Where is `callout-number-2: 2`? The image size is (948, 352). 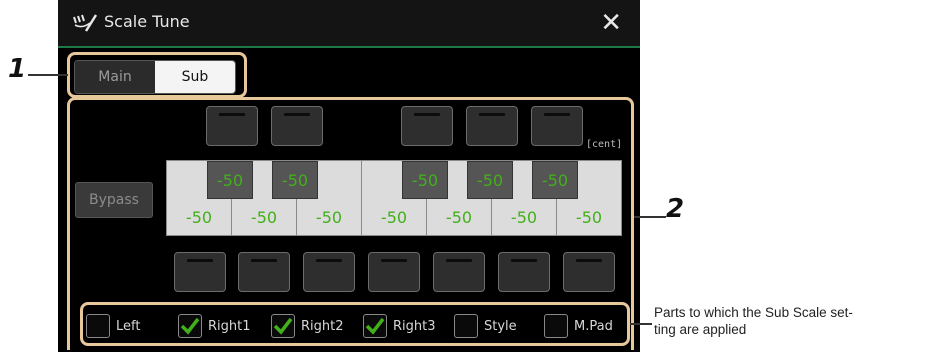
callout-number-2: 2 is located at coordinates (675, 209).